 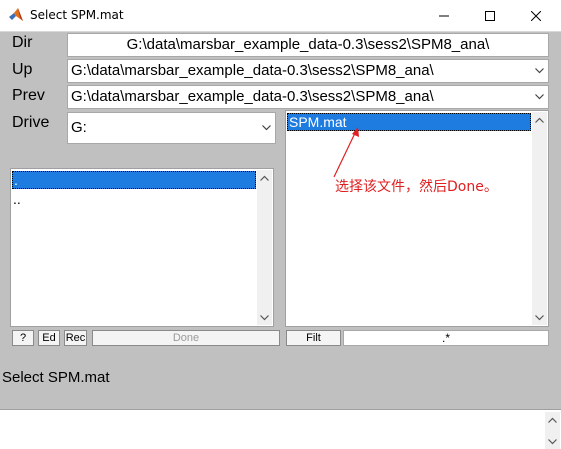 What do you see at coordinates (17, 199) in the screenshot?
I see `directory-name: ..` at bounding box center [17, 199].